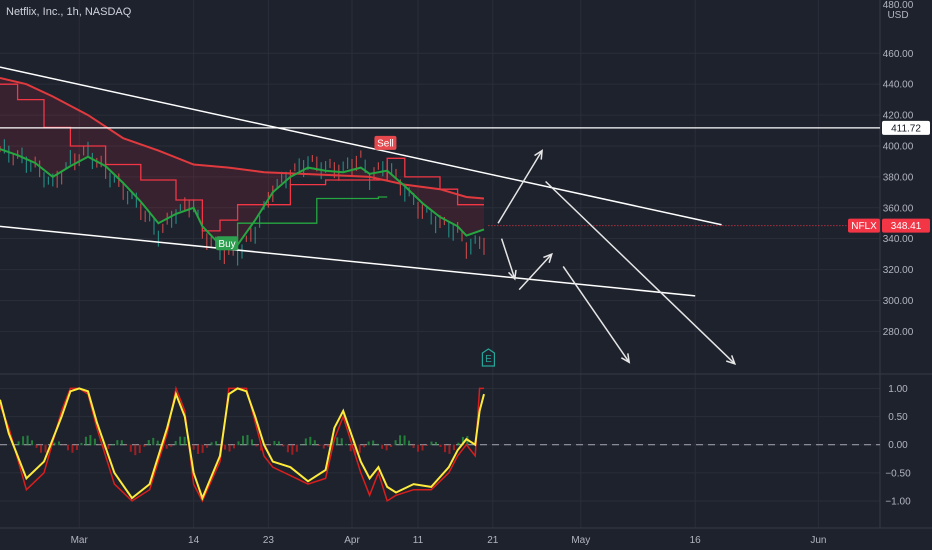 This screenshot has height=550, width=932. I want to click on symbol-tag: NFLX, so click(864, 225).